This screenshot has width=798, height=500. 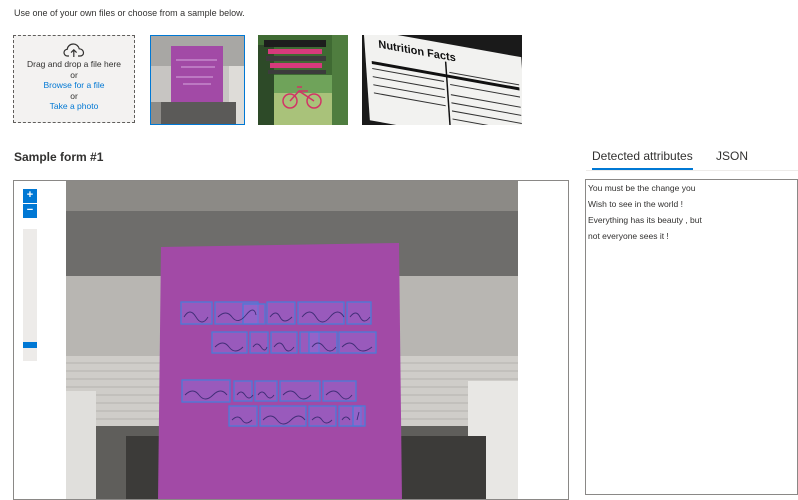 I want to click on sample-thumbnail-note, so click(x=197, y=80).